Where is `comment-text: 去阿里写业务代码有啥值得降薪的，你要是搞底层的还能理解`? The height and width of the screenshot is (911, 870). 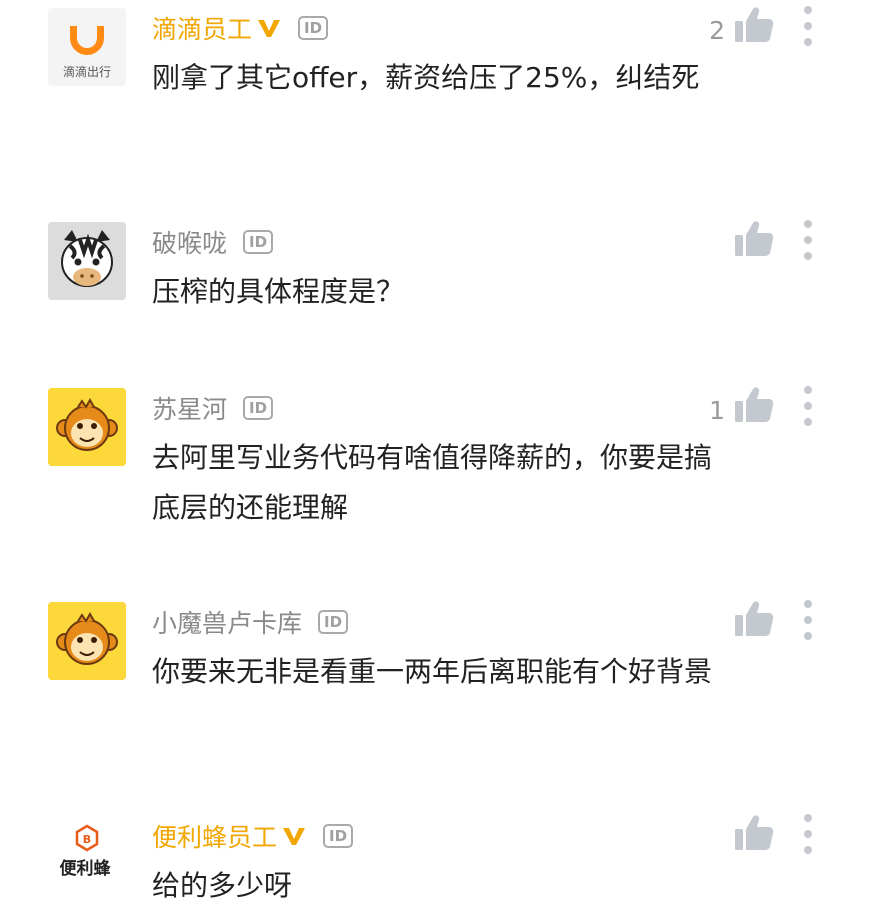
comment-text: 去阿里写业务代码有啥值得降薪的，你要是搞底层的还能理解 is located at coordinates (432, 482).